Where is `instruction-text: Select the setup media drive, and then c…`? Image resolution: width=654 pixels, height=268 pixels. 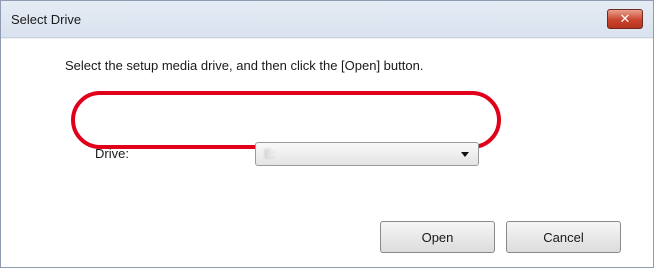 instruction-text: Select the setup media drive, and then c… is located at coordinates (244, 65).